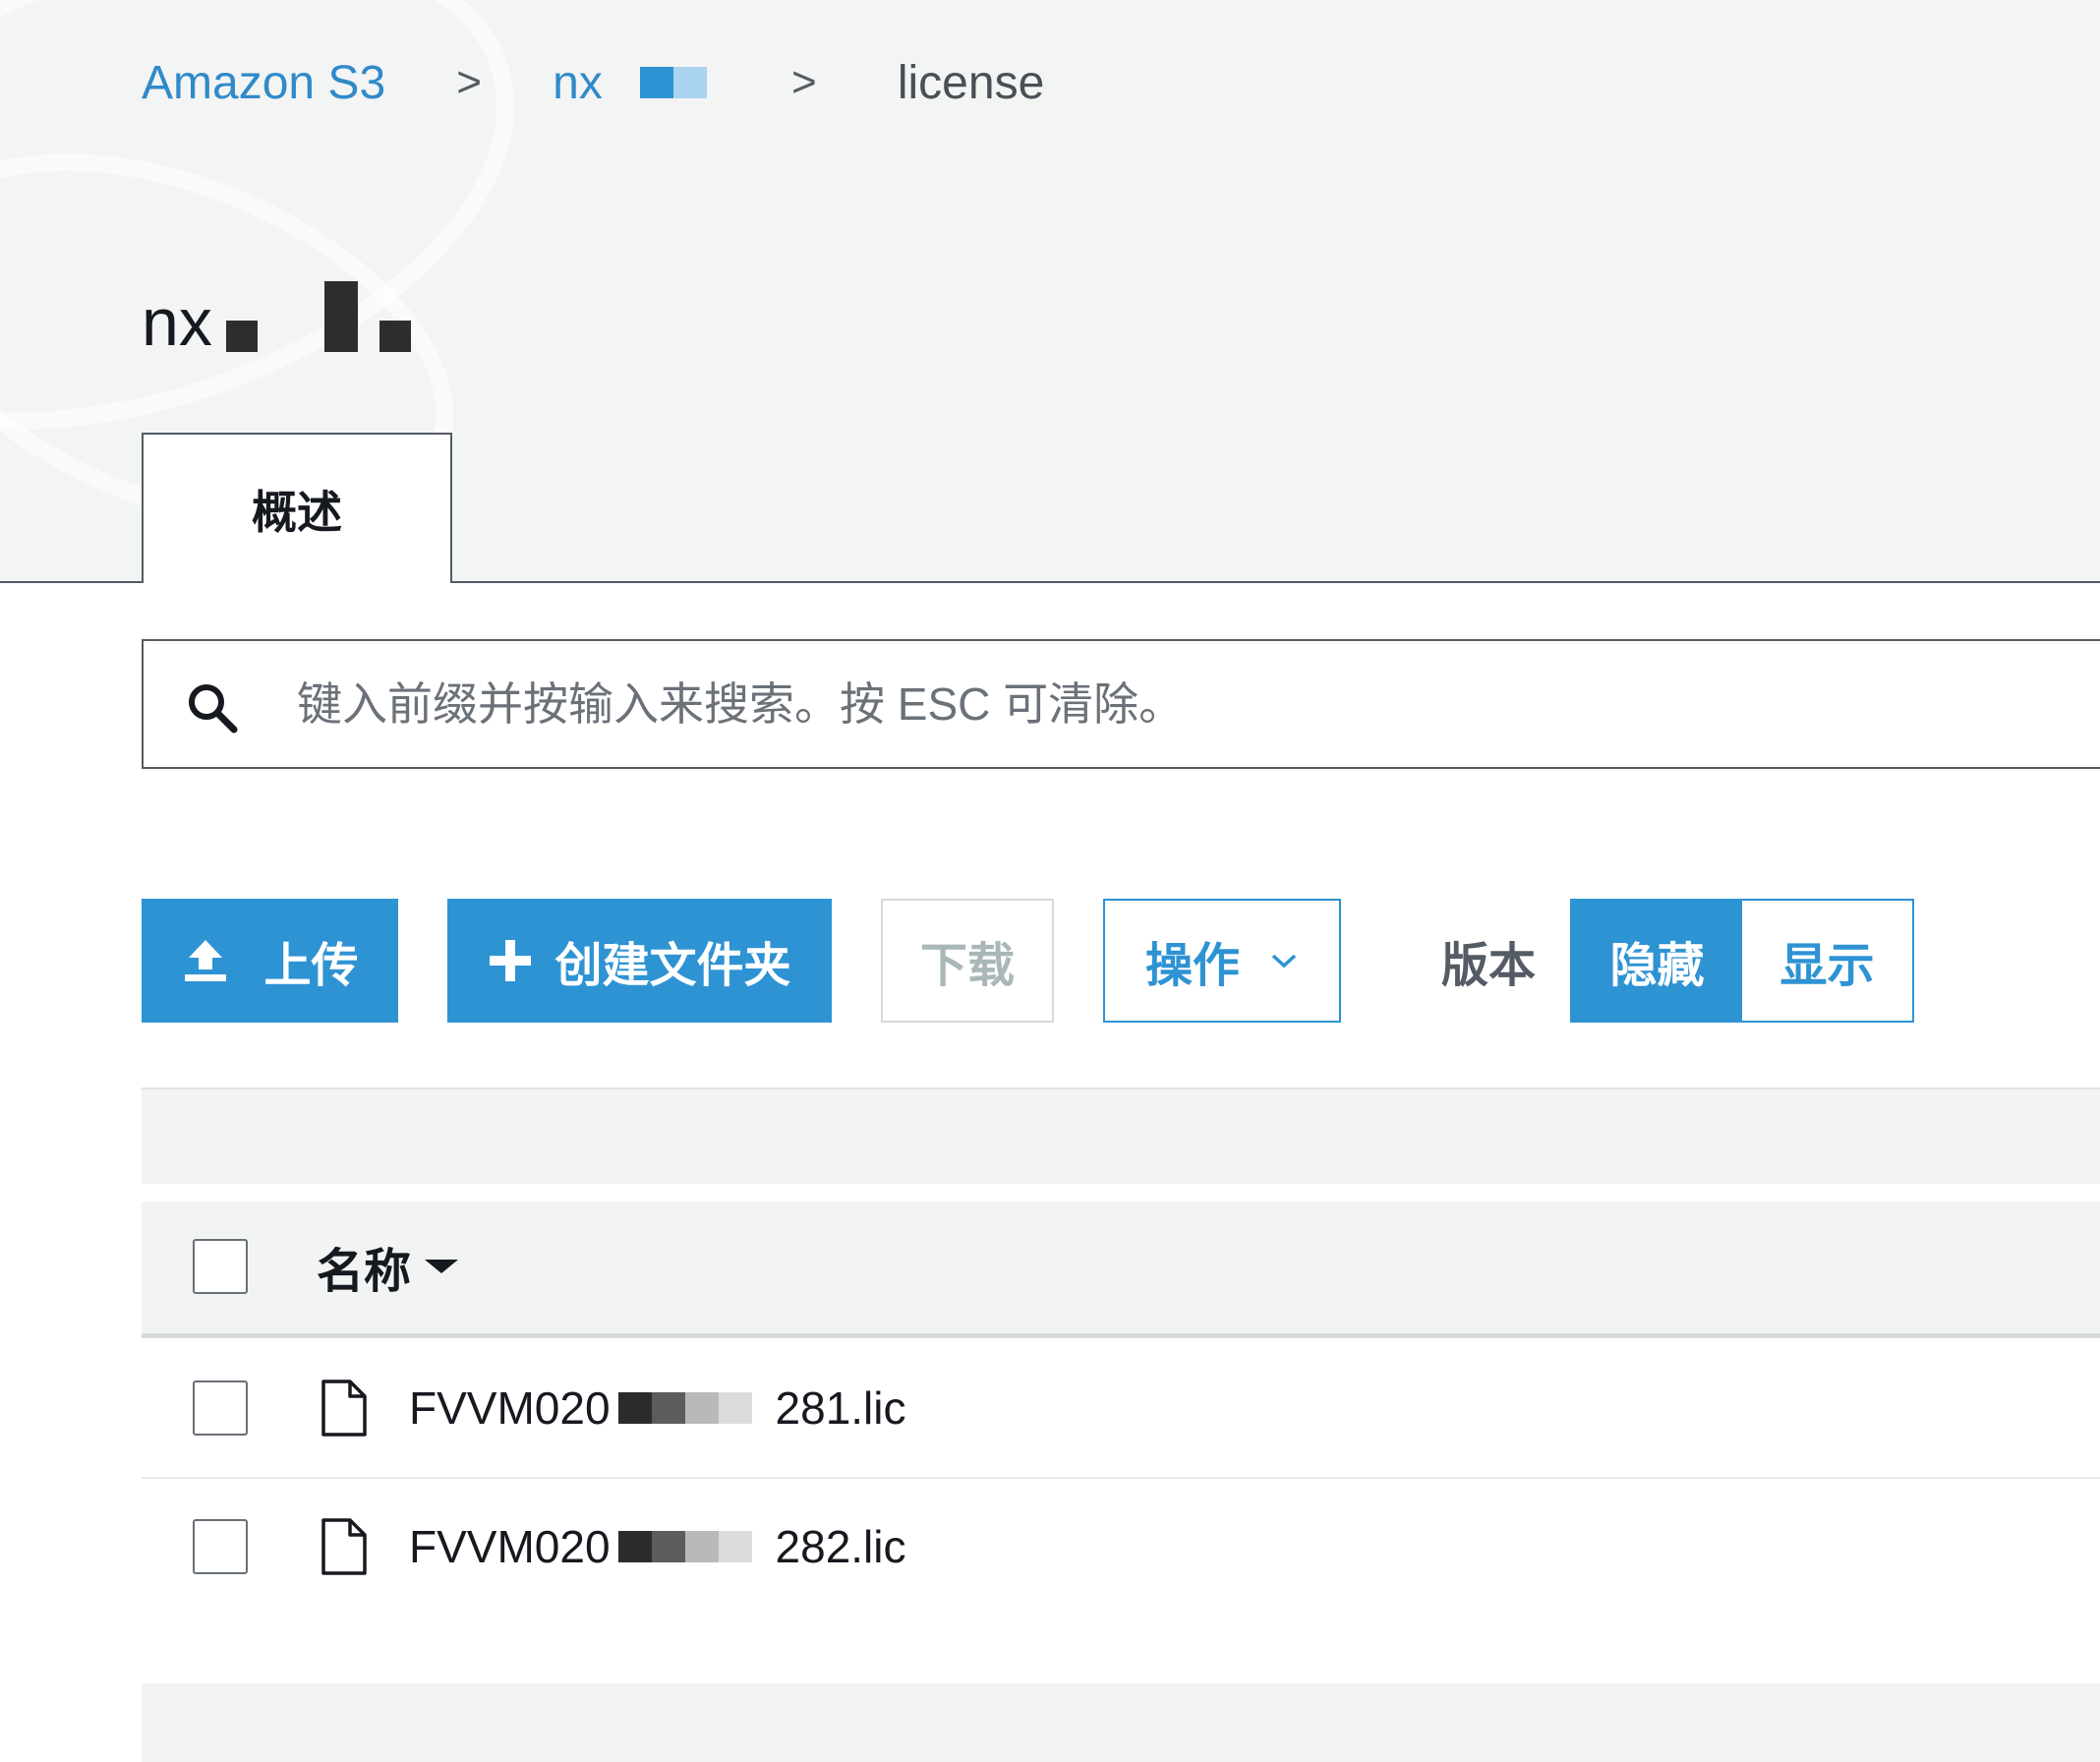 Image resolution: width=2100 pixels, height=1762 pixels. I want to click on version-toggle: 隐藏 显示, so click(1742, 961).